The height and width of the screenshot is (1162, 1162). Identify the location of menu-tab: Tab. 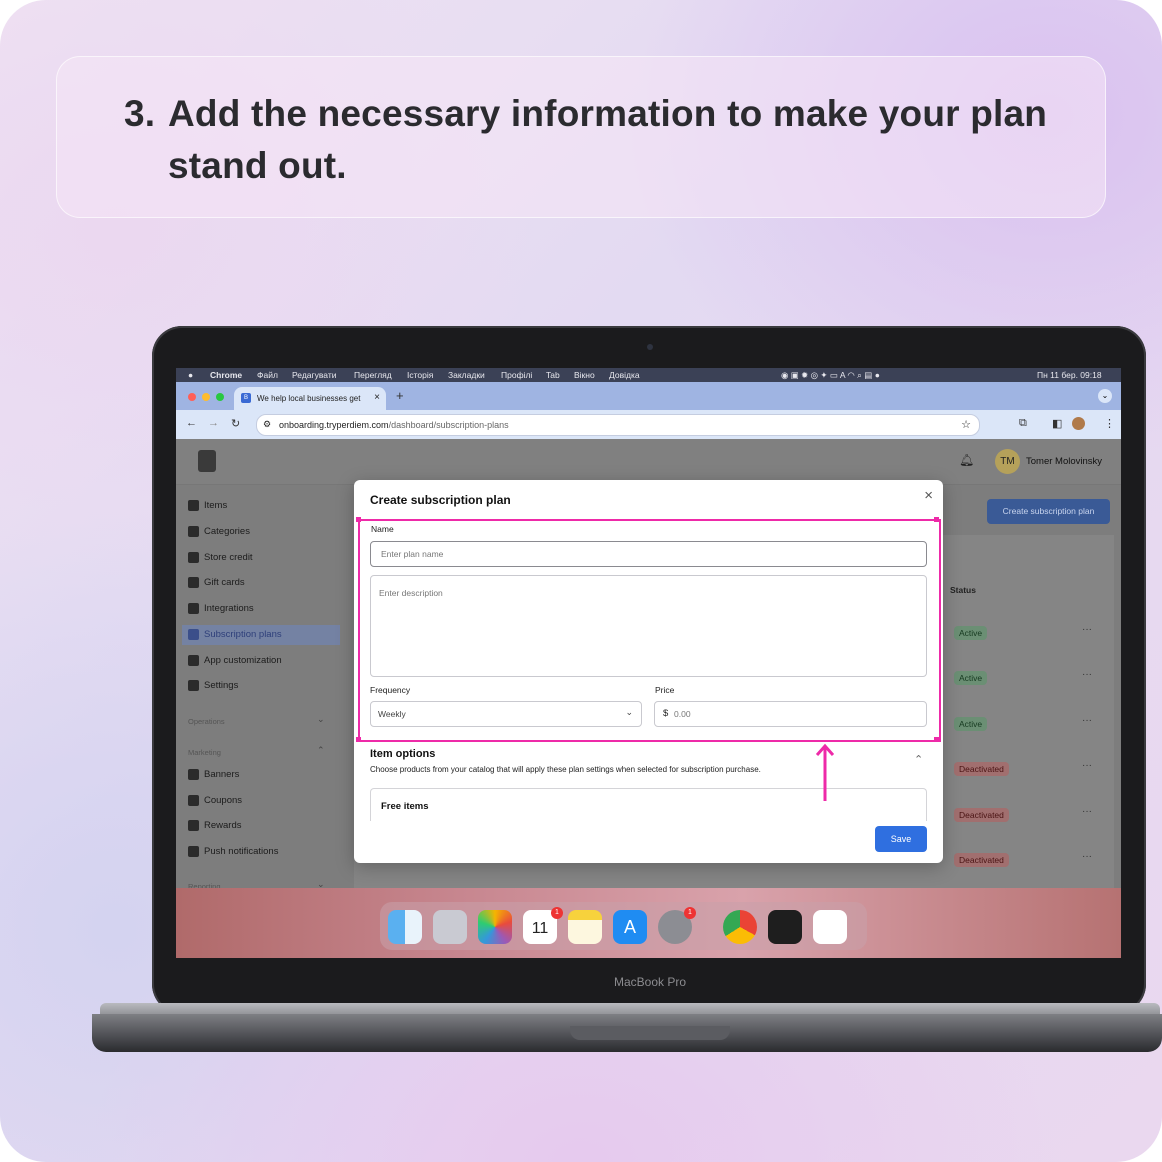
(553, 375).